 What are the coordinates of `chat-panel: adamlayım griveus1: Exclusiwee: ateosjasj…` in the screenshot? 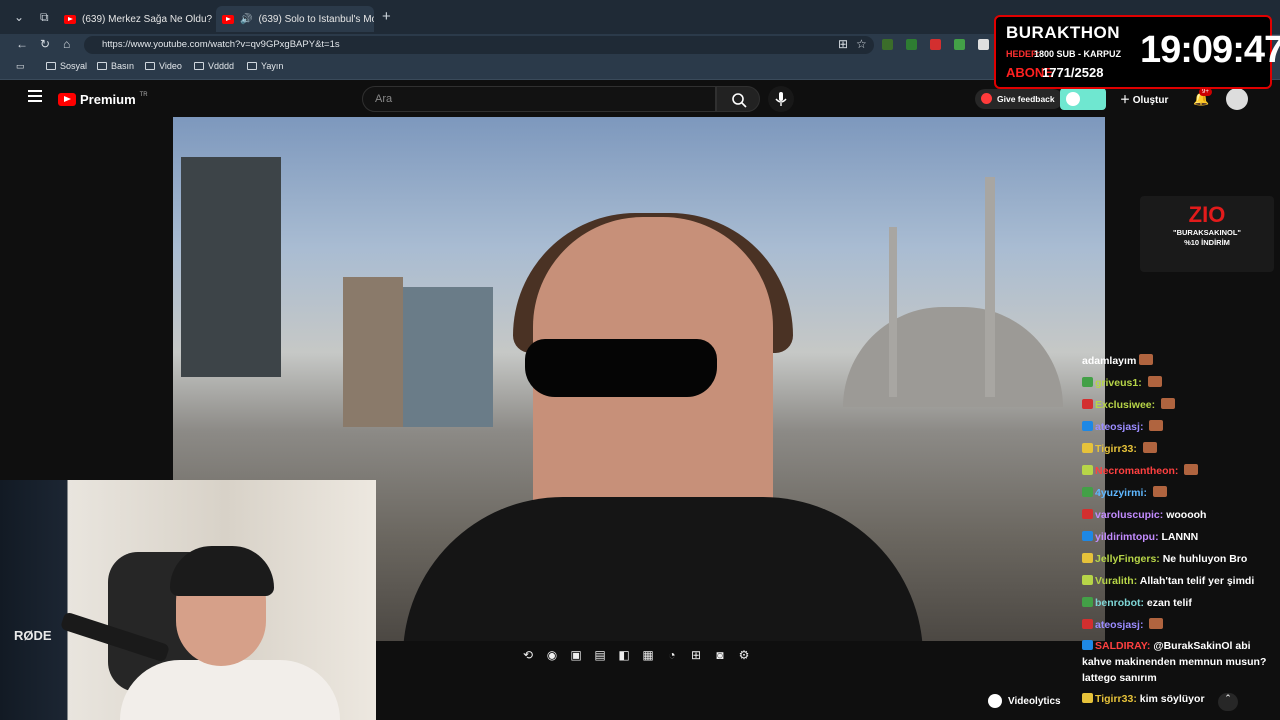 It's located at (1180, 530).